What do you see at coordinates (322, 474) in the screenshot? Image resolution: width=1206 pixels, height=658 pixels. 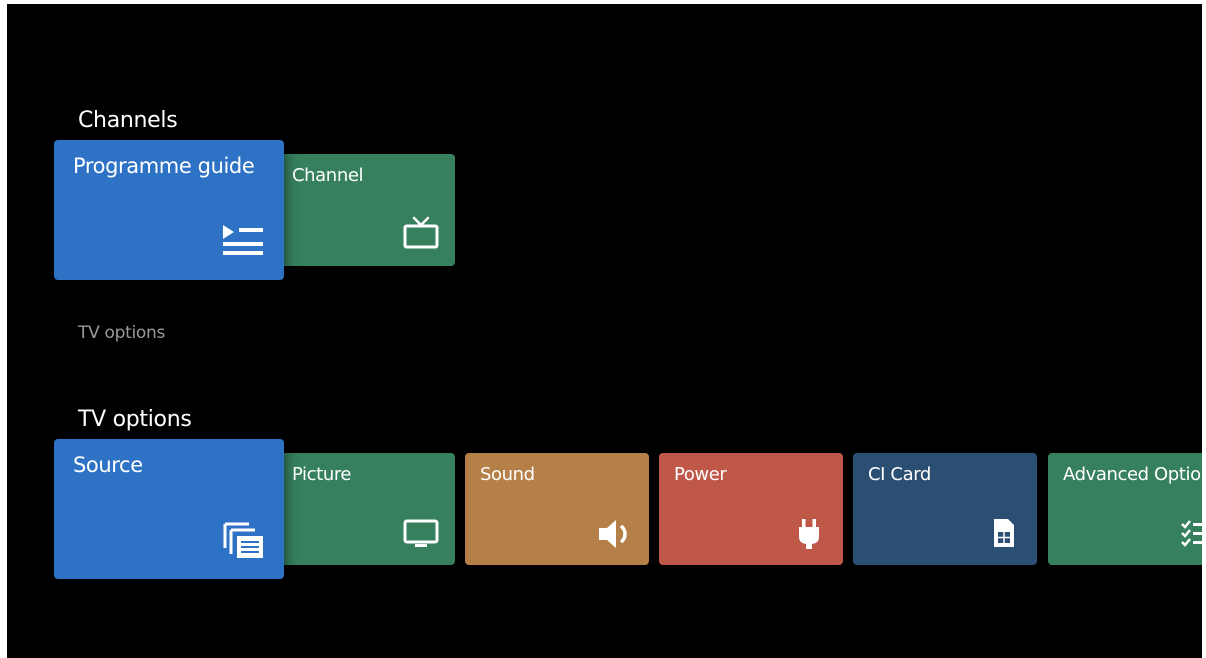 I see `picture-tile-label: Picture` at bounding box center [322, 474].